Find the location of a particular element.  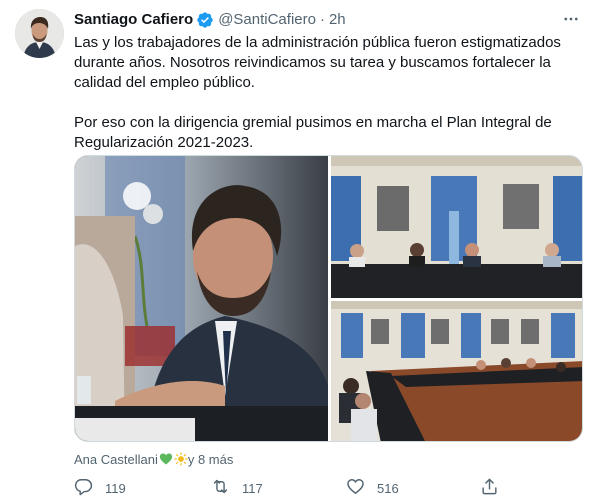

like-button: 516 is located at coordinates (372, 488).